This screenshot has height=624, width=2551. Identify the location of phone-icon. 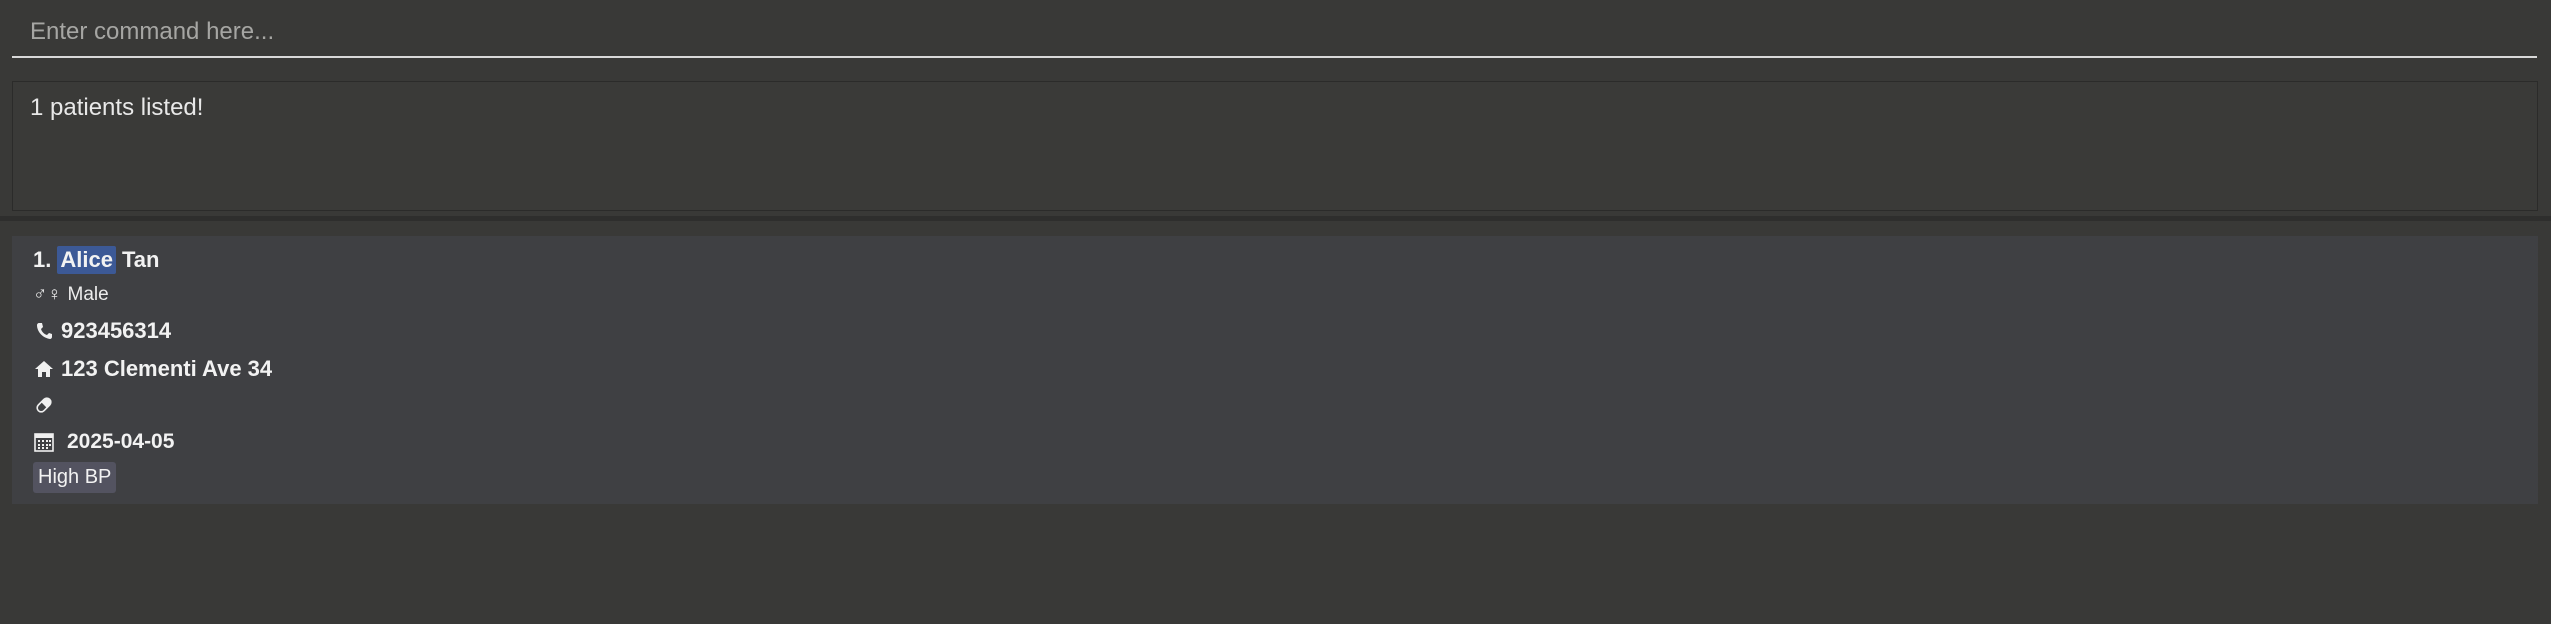
(44, 331).